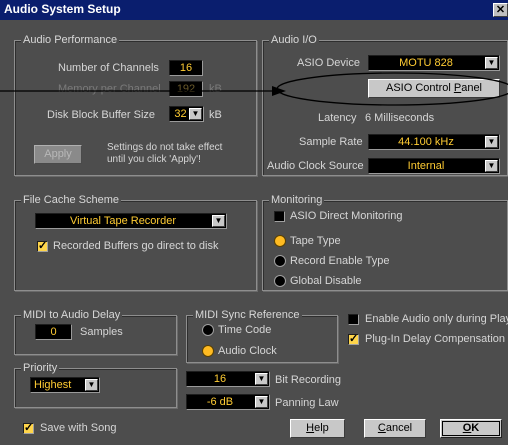 This screenshot has width=508, height=445. I want to click on sample-rate-select: 44.100 kHz ▼, so click(434, 142).